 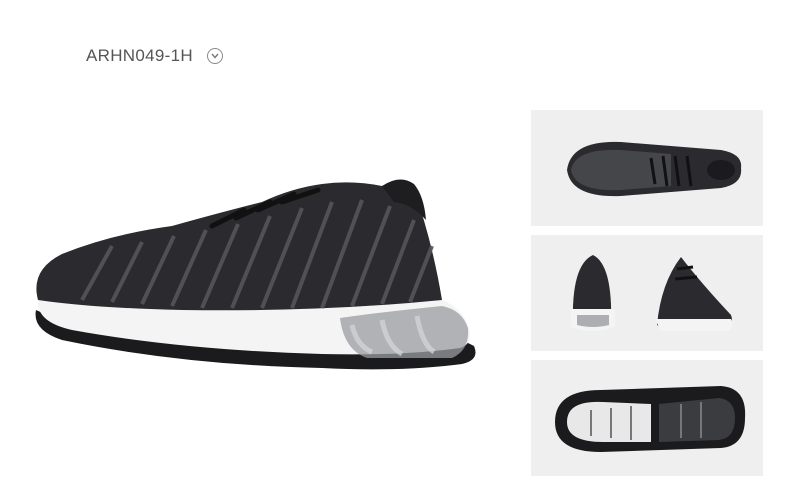 I want to click on chevron-down-icon, so click(x=214, y=56).